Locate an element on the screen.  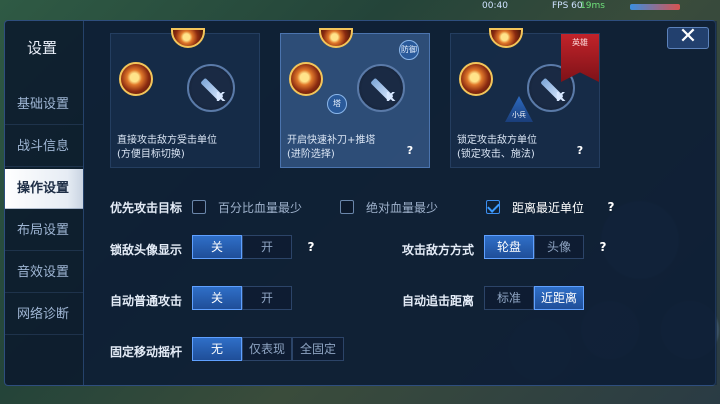
attack-mode-card-lock: K 英雄 小兵 锁定攻击敌方单位 (锁定攻击、施法) ? is located at coordinates (525, 98).